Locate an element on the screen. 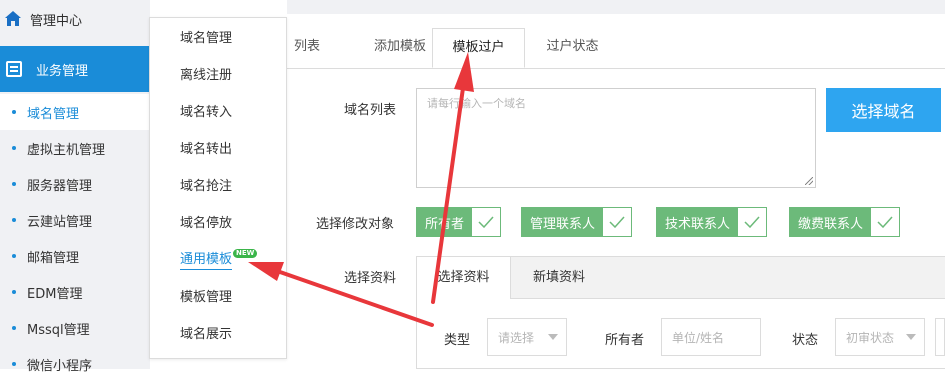 This screenshot has width=945, height=382. management-center-link: 管理中心 is located at coordinates (75, 19).